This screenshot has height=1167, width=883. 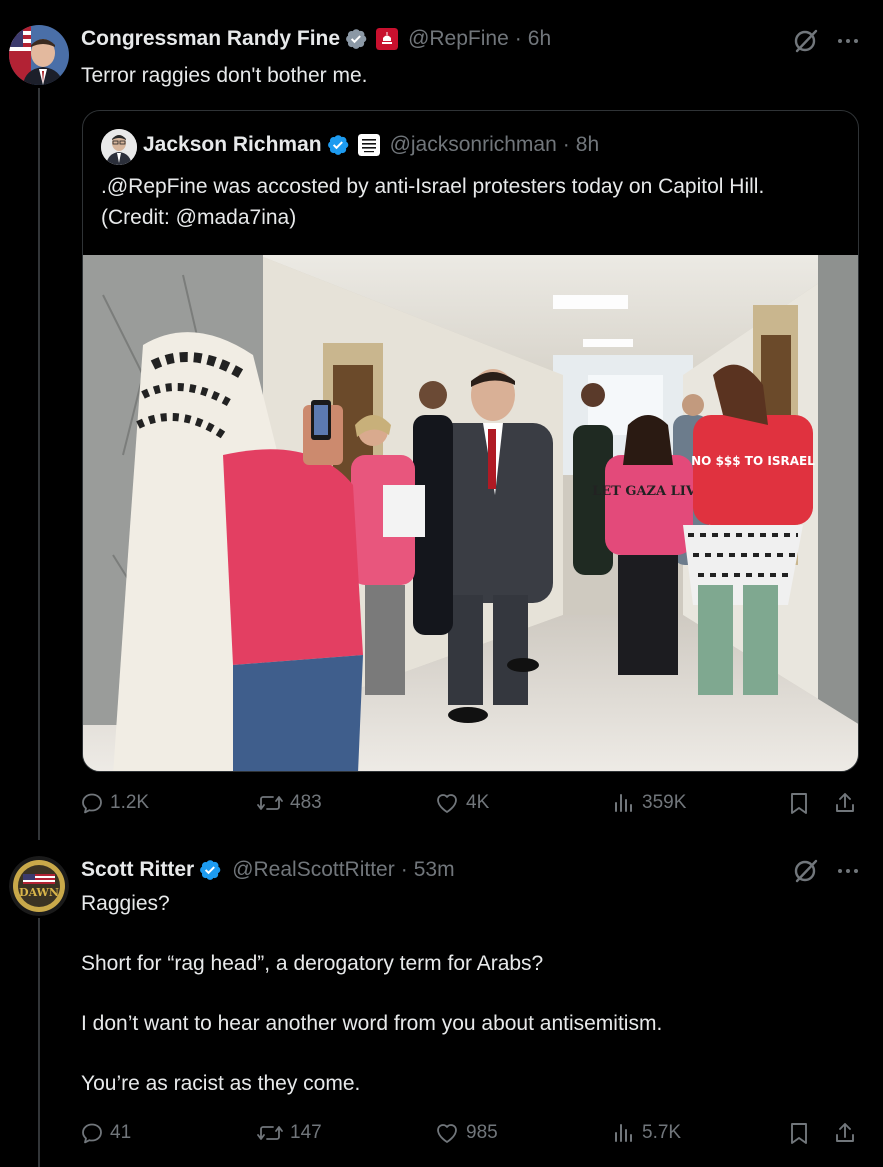 I want to click on tweet-action-bar: 1.2K 483 4K 359K, so click(x=470, y=803).